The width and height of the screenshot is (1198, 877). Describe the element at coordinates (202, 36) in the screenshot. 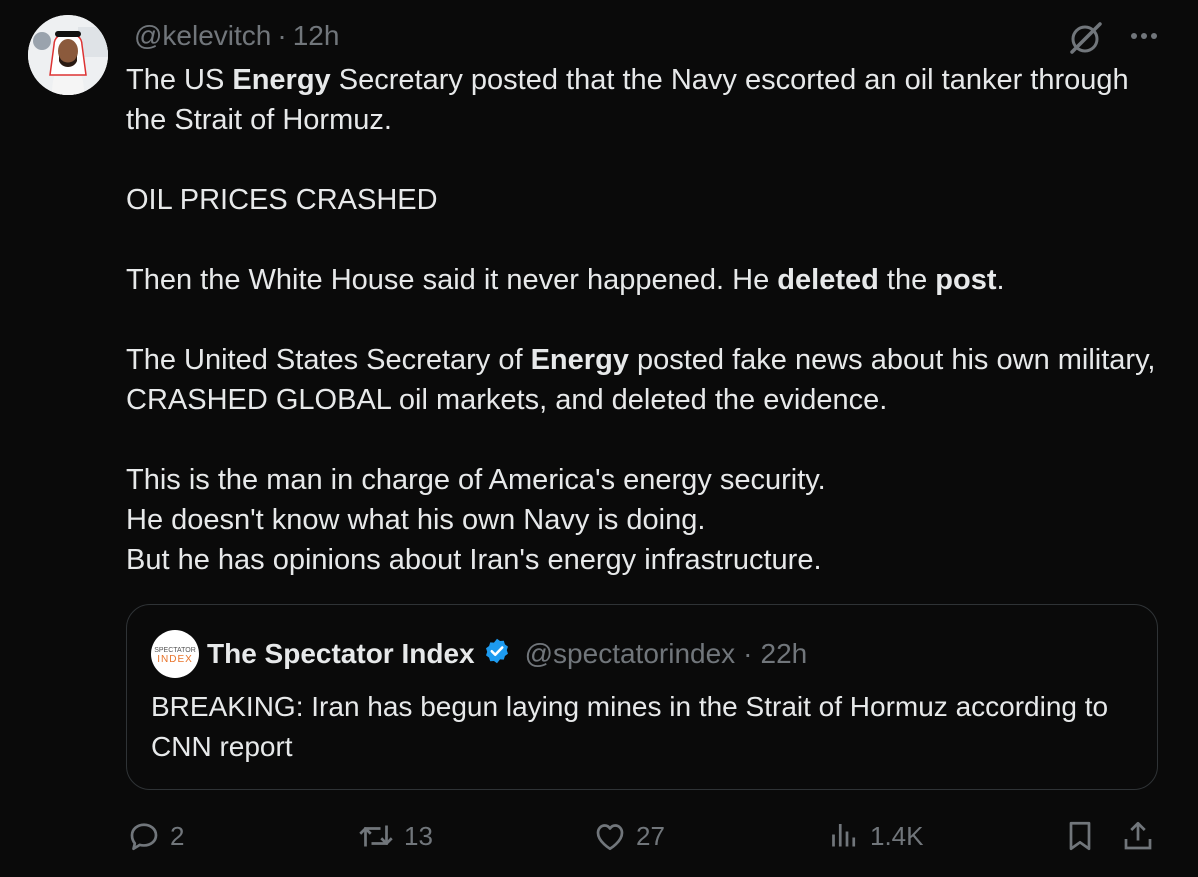

I see `author-handle: @kelevitch` at that location.